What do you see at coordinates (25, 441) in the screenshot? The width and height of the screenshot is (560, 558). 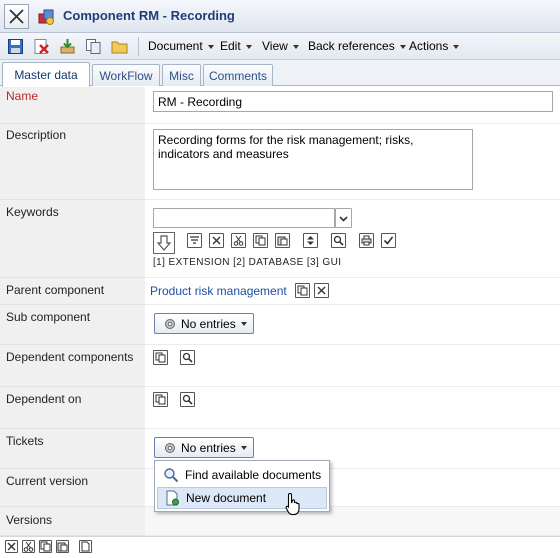 I see `tickets-label: Tickets` at bounding box center [25, 441].